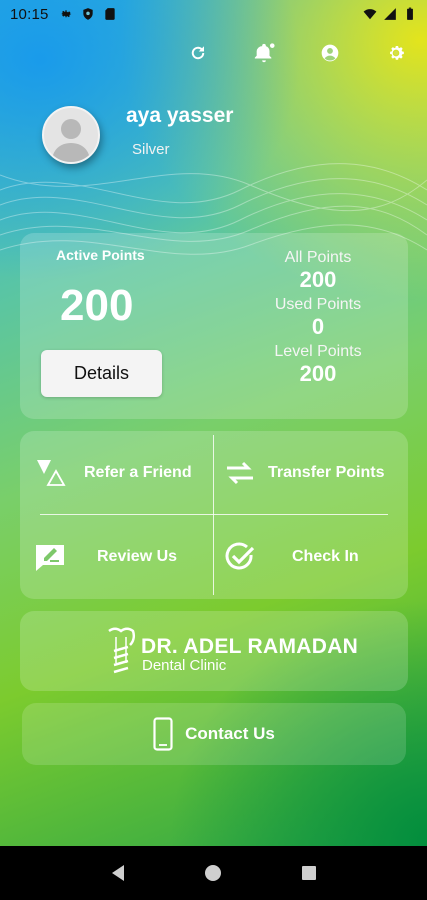 The image size is (427, 900). I want to click on gear-icon, so click(65, 14).